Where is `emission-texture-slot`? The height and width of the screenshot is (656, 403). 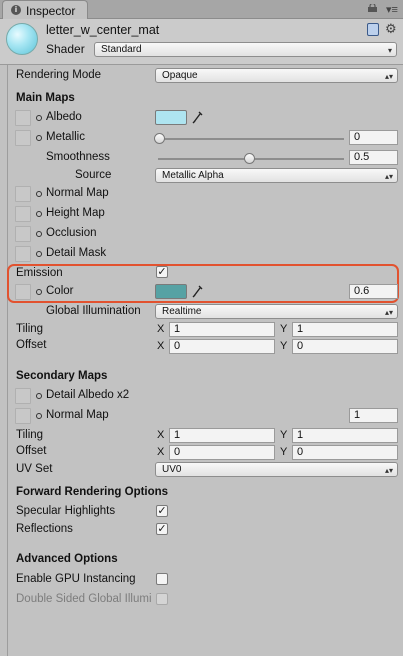
emission-texture-slot is located at coordinates (23, 292).